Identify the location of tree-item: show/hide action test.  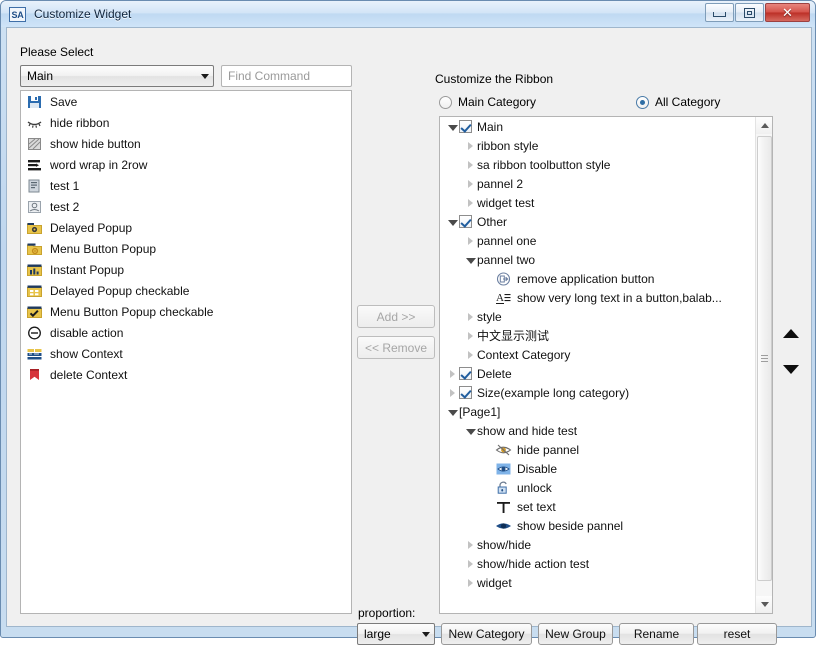
(597, 563).